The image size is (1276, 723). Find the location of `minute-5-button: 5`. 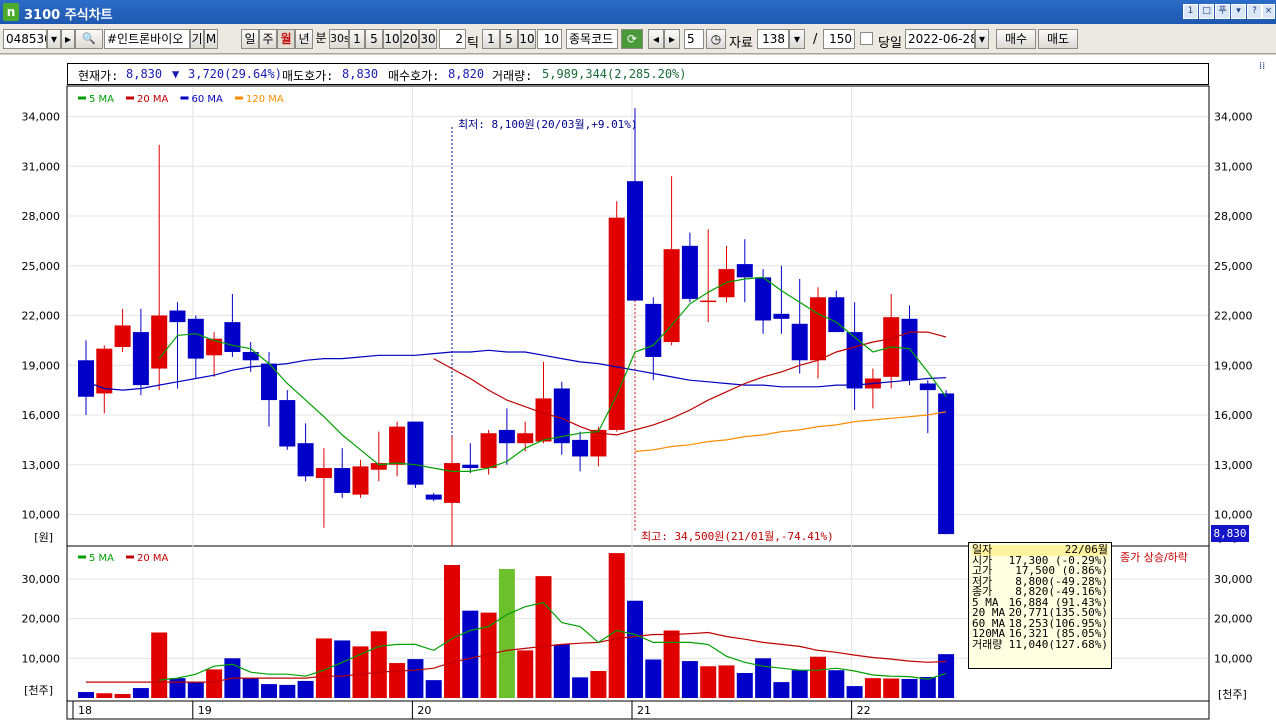

minute-5-button: 5 is located at coordinates (374, 39).